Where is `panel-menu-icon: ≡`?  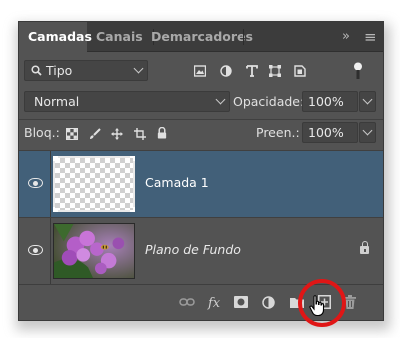 panel-menu-icon: ≡ is located at coordinates (370, 37).